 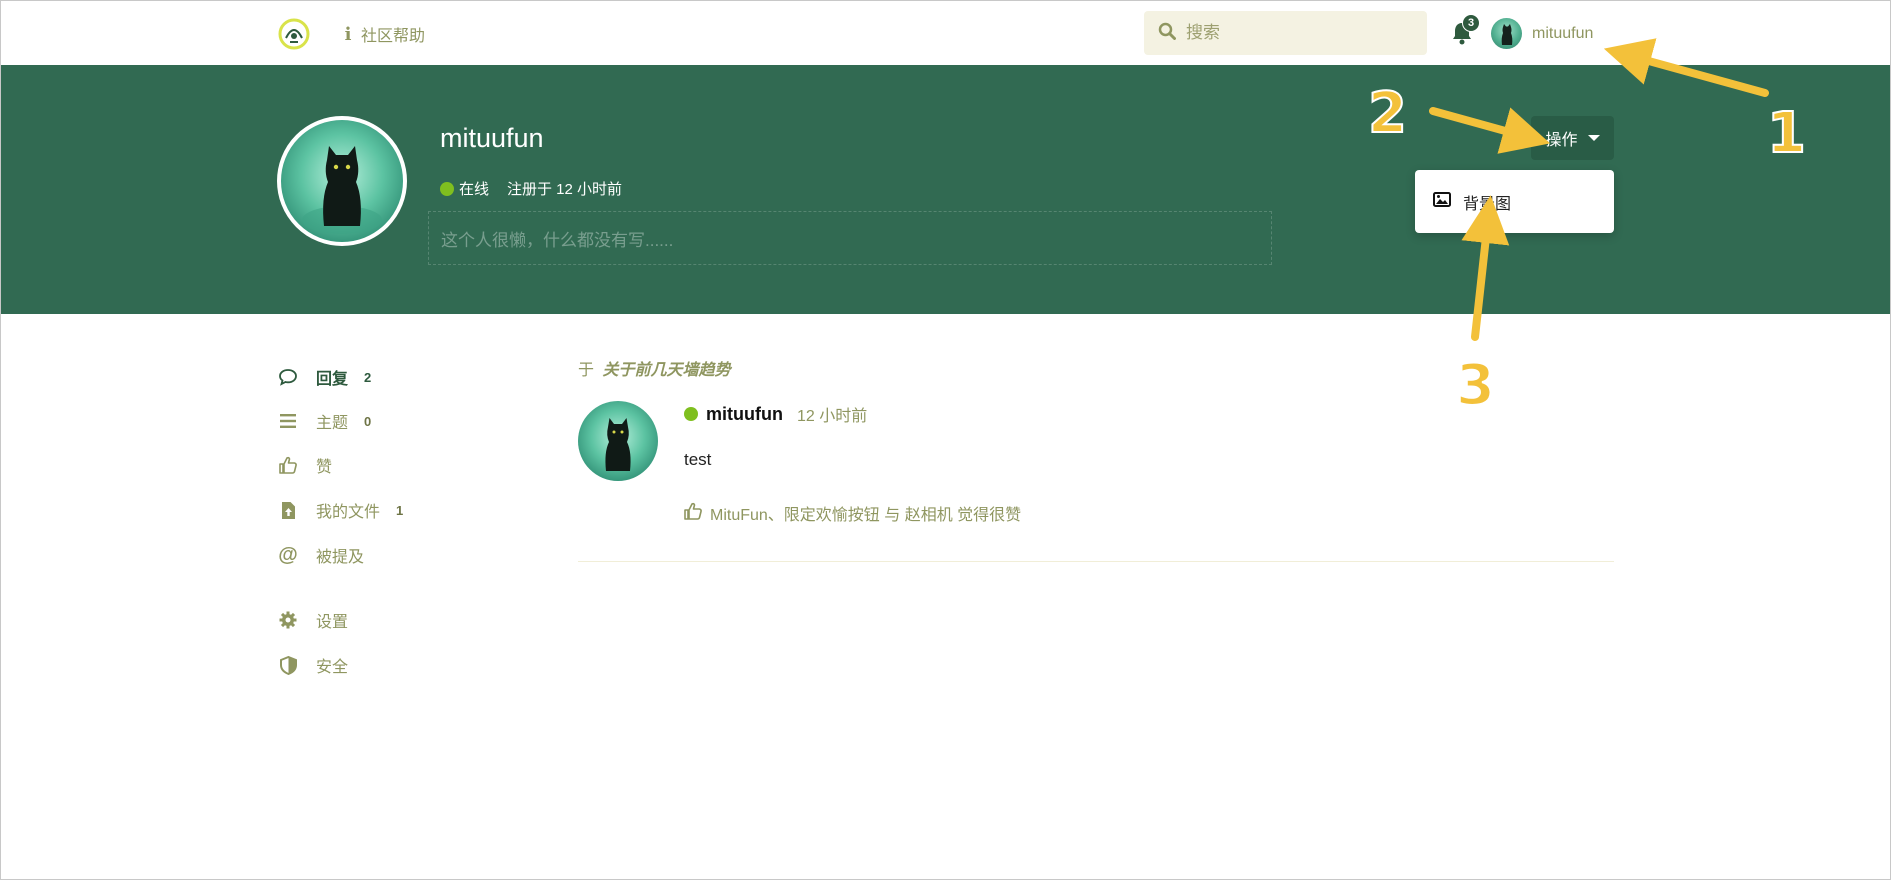 What do you see at coordinates (1487, 204) in the screenshot?
I see `menu-item-label: 背景图` at bounding box center [1487, 204].